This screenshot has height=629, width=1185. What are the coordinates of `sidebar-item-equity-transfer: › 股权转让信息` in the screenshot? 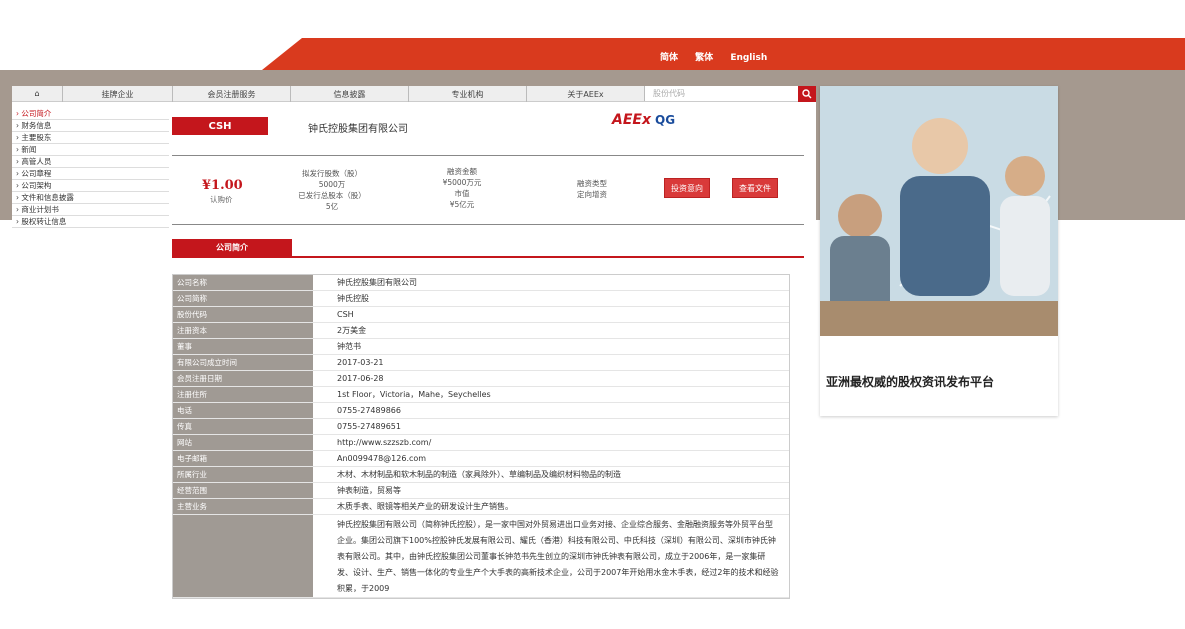 It's located at (90, 222).